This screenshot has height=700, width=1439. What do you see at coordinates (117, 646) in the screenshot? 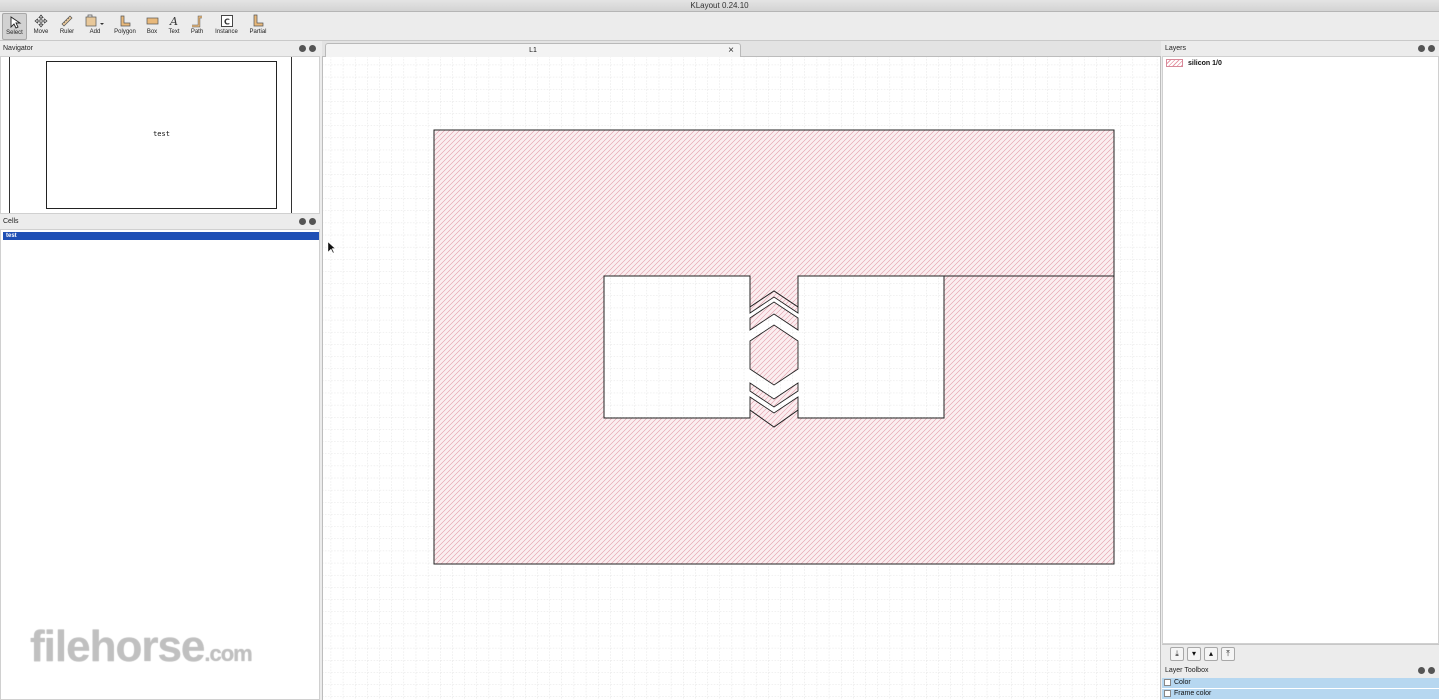
I see `watermark-text: filehorse` at bounding box center [117, 646].